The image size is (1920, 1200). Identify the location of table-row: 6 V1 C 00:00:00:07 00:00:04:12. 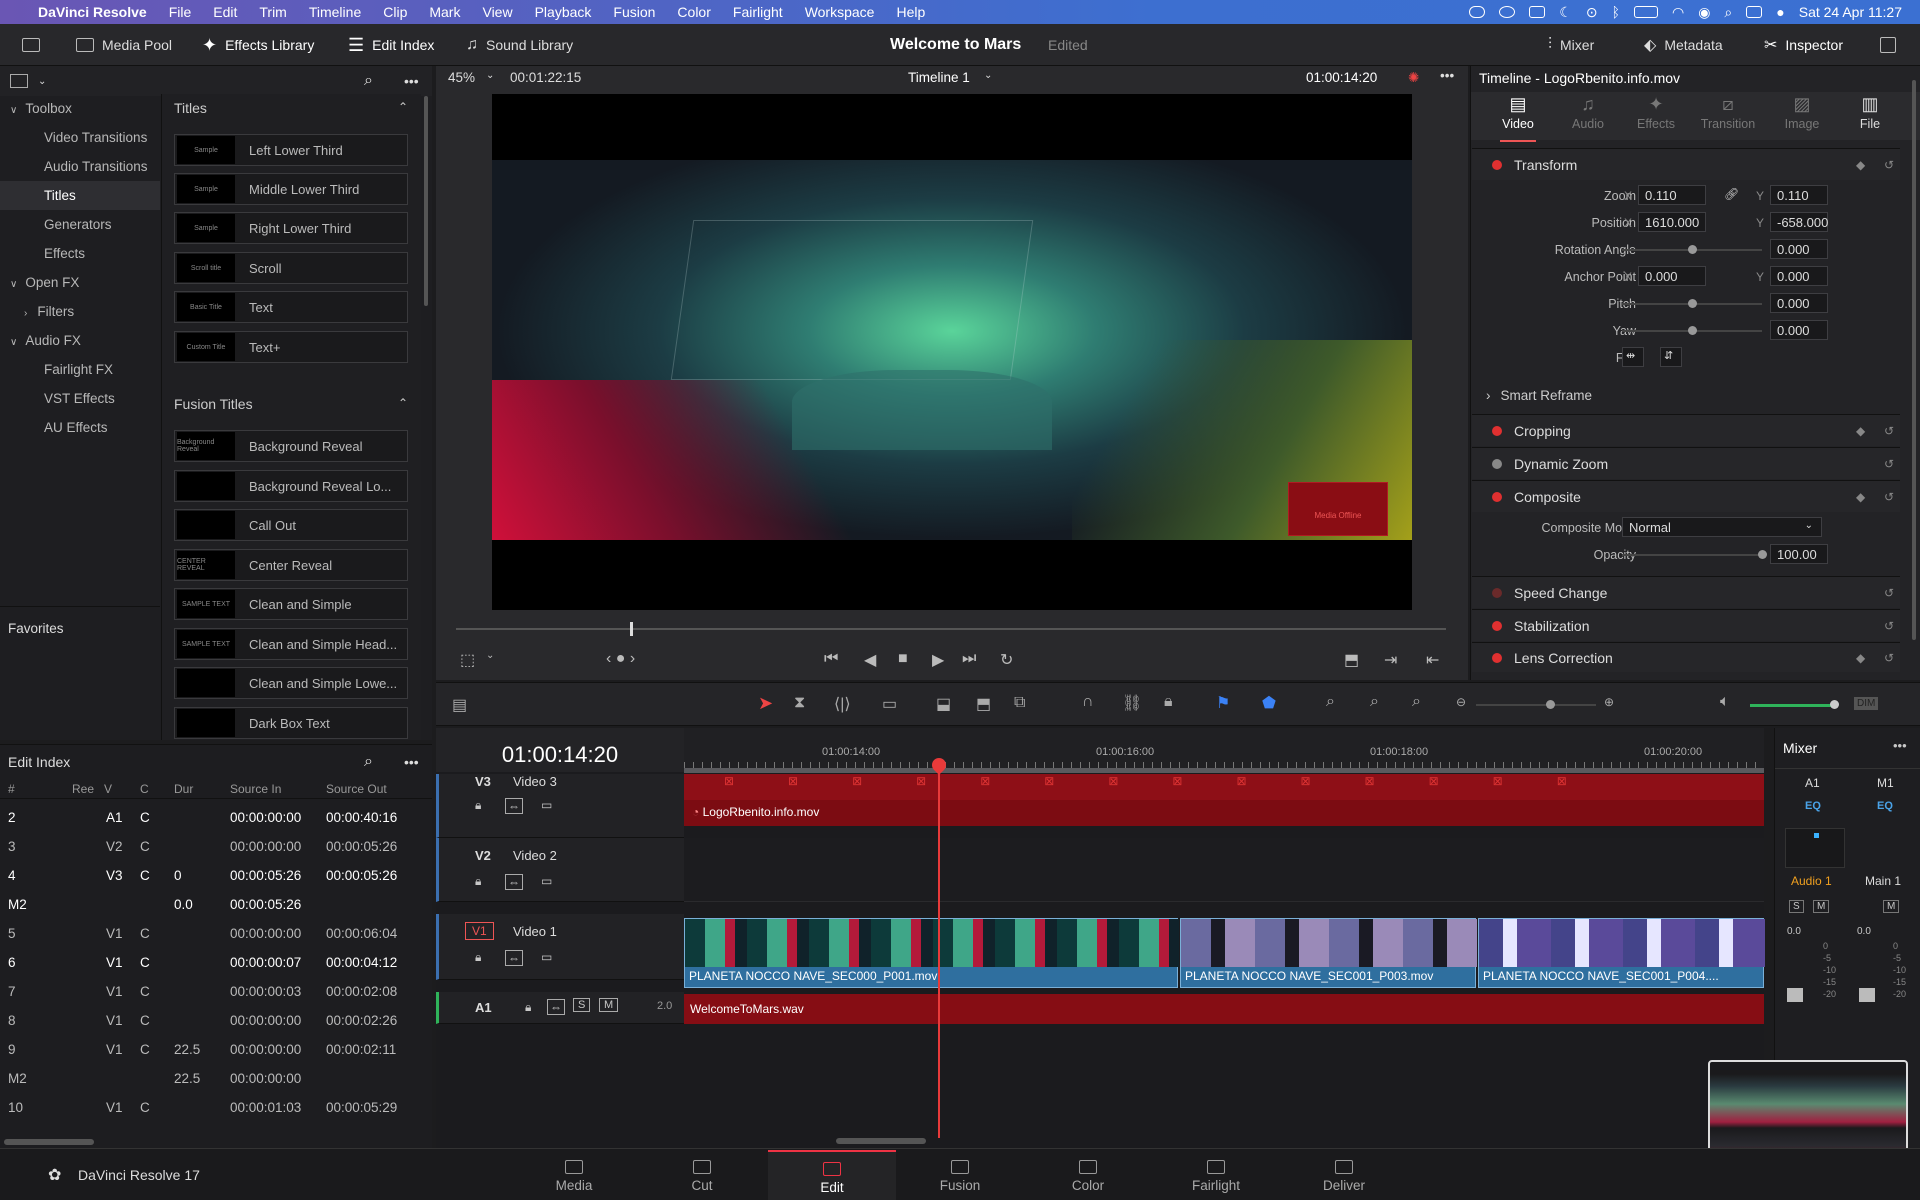
(210, 962).